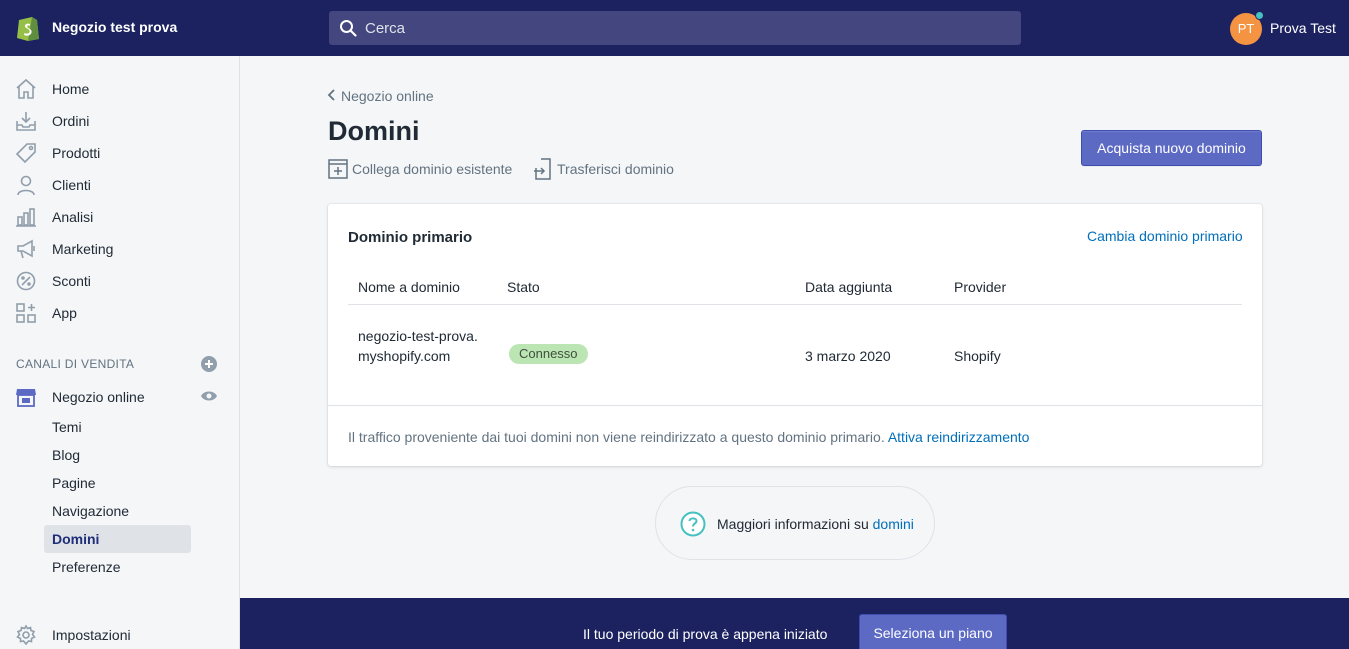  What do you see at coordinates (980, 287) in the screenshot?
I see `column-header-provider: Provider` at bounding box center [980, 287].